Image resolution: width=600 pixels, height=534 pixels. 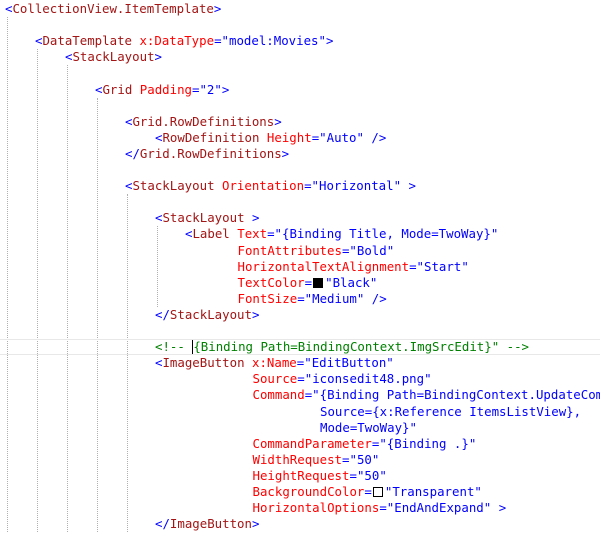 I want to click on code-line: BackgroundColor= "Transparent", so click(x=241, y=492).